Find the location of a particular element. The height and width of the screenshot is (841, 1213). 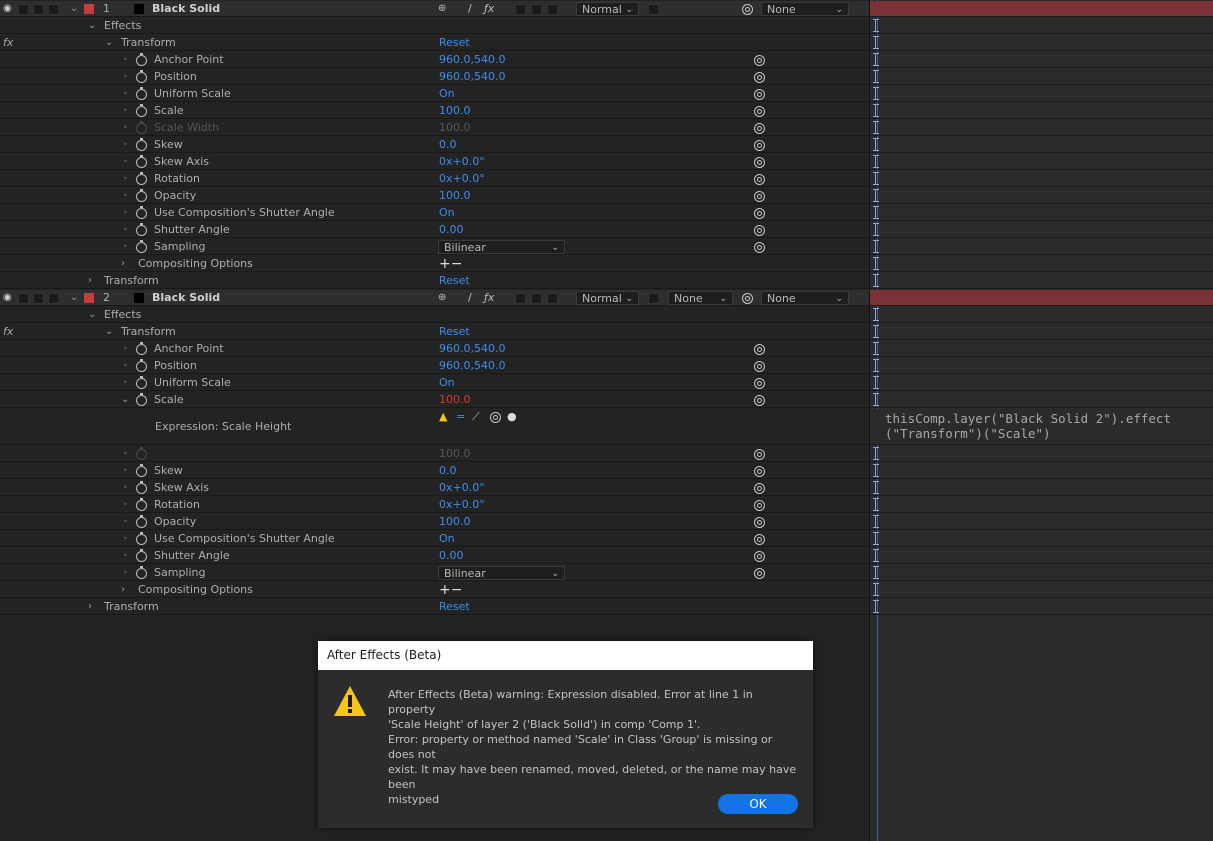

layer-row: ◉ ⌄ 2 Black Solid ⊕ / ƒx Normal ⌄ None ⌄ None ⌄ is located at coordinates (434, 298).